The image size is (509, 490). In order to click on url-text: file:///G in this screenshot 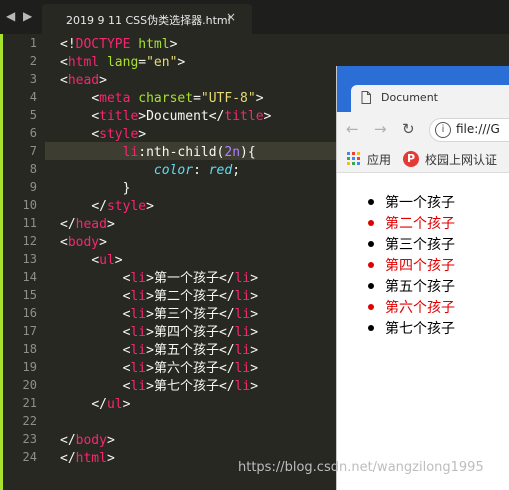, I will do `click(478, 129)`.